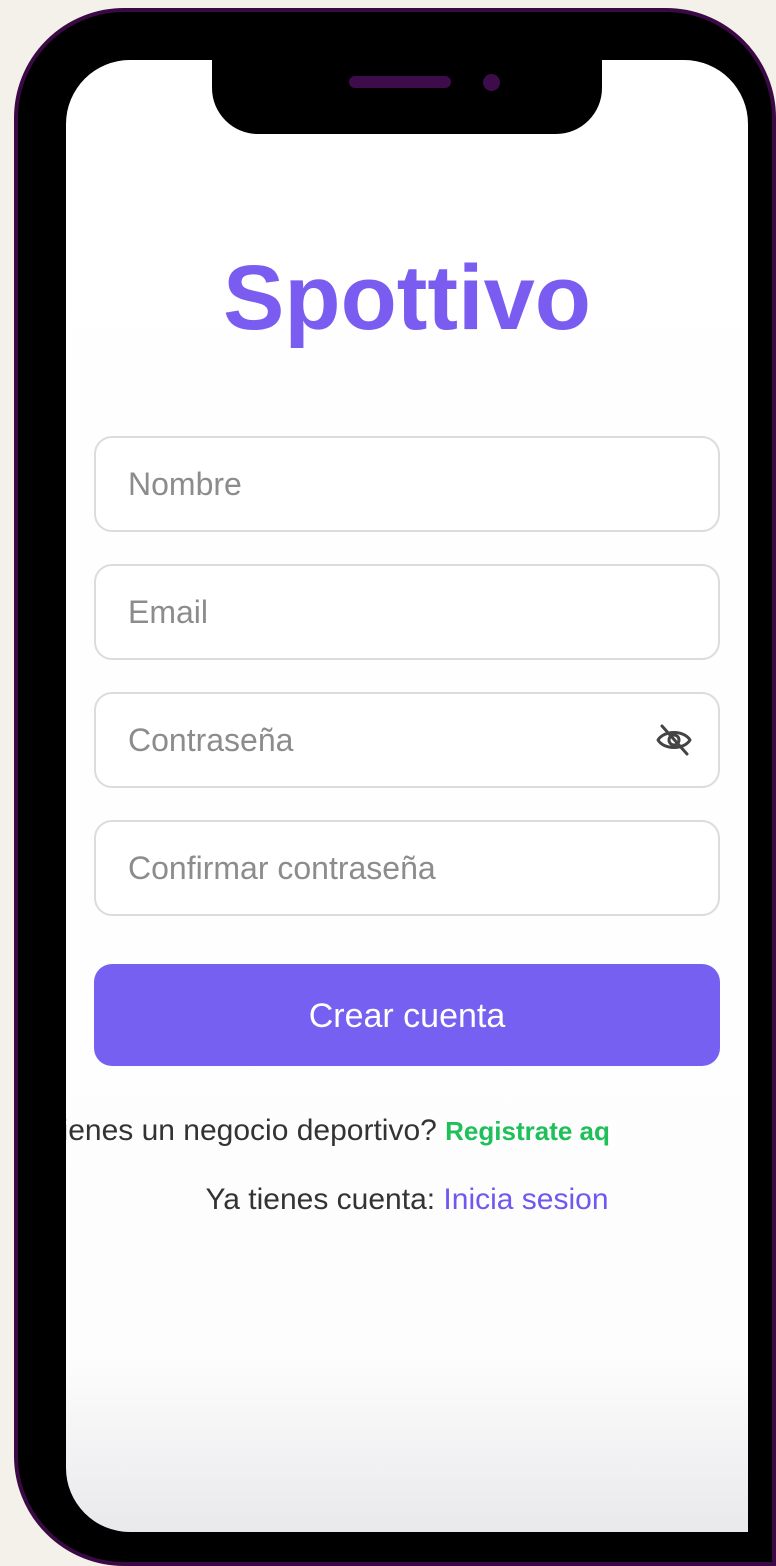 Image resolution: width=776 pixels, height=1566 pixels. I want to click on confirm-password-input, so click(398, 868).